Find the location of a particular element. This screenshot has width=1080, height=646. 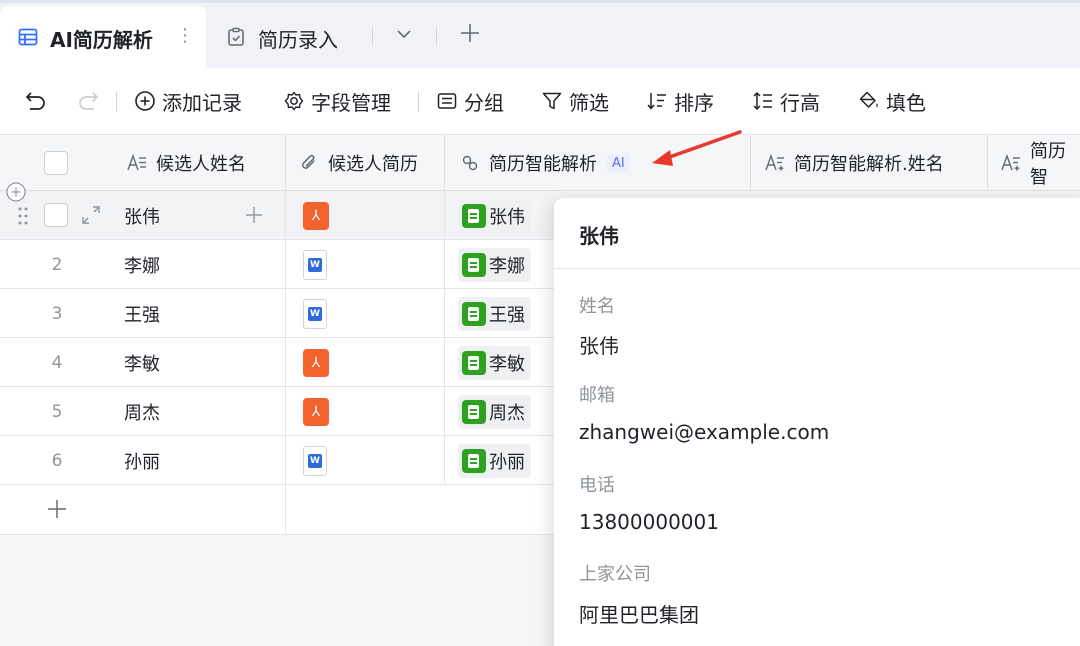

filter-icon is located at coordinates (552, 101).